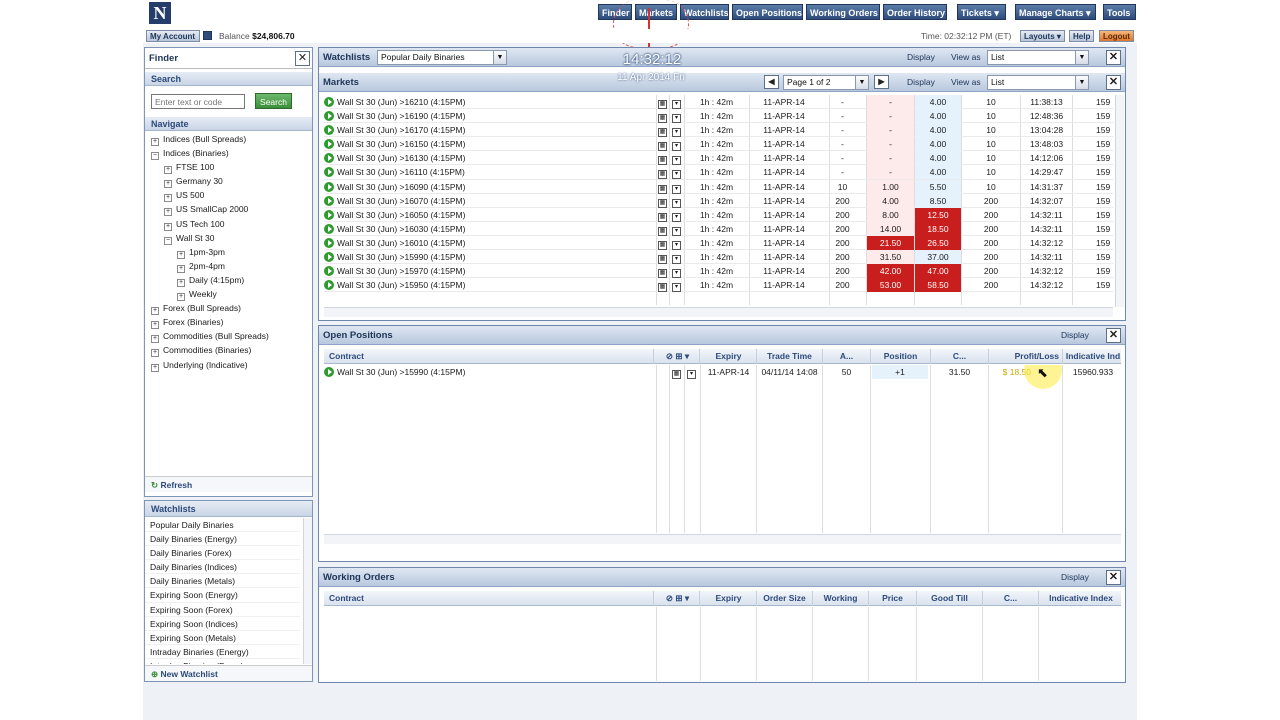 This screenshot has width=1280, height=720. What do you see at coordinates (489, 130) in the screenshot?
I see `market-name-cell: Wall St 30 (Jun) >16170 (4:15PM)` at bounding box center [489, 130].